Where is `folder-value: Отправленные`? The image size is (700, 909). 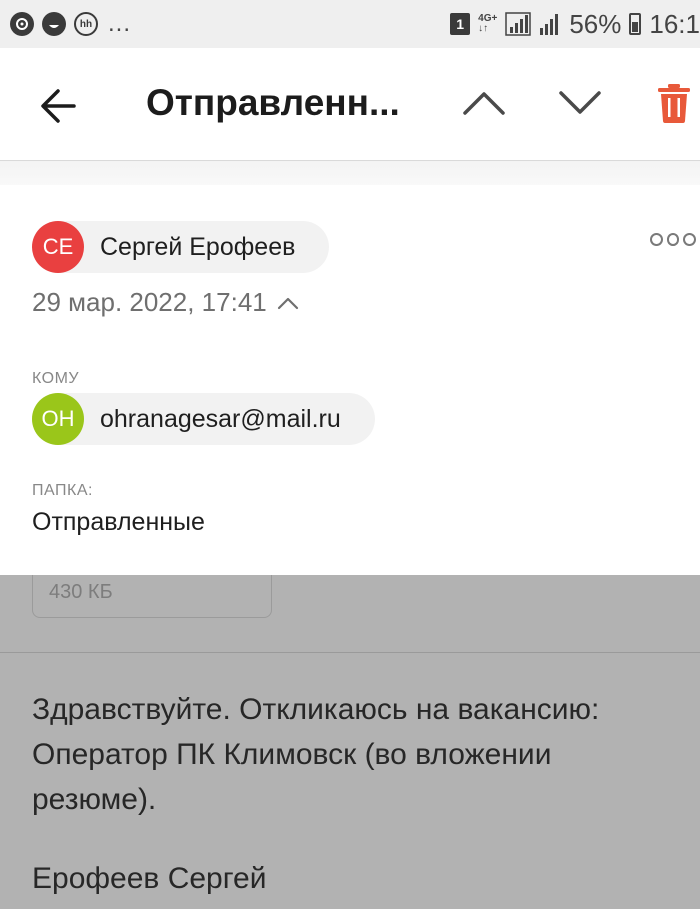 folder-value: Отправленные is located at coordinates (118, 522).